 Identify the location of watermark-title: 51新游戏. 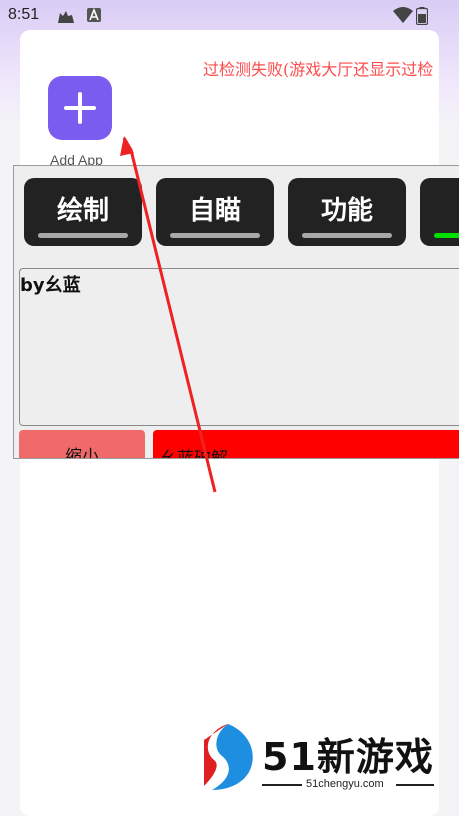
(348, 757).